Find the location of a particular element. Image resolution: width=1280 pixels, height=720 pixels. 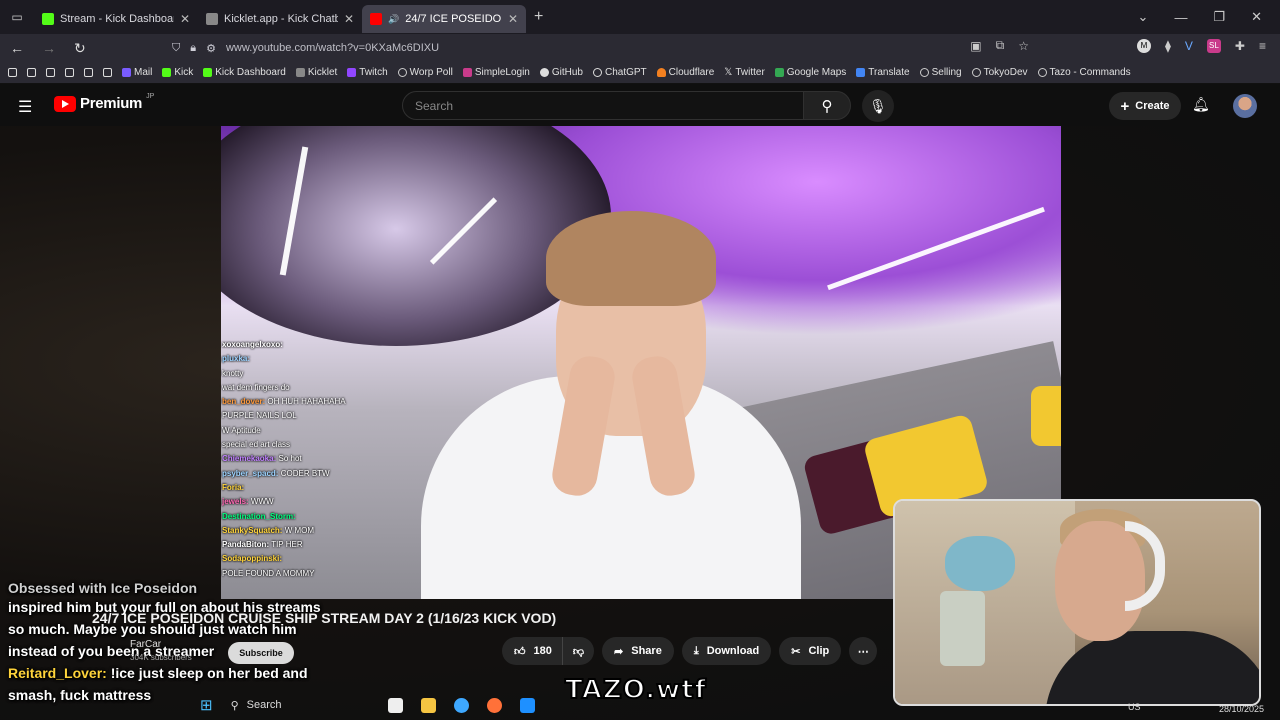

bookmark-cloudflare: Cloudflare is located at coordinates (685, 72).